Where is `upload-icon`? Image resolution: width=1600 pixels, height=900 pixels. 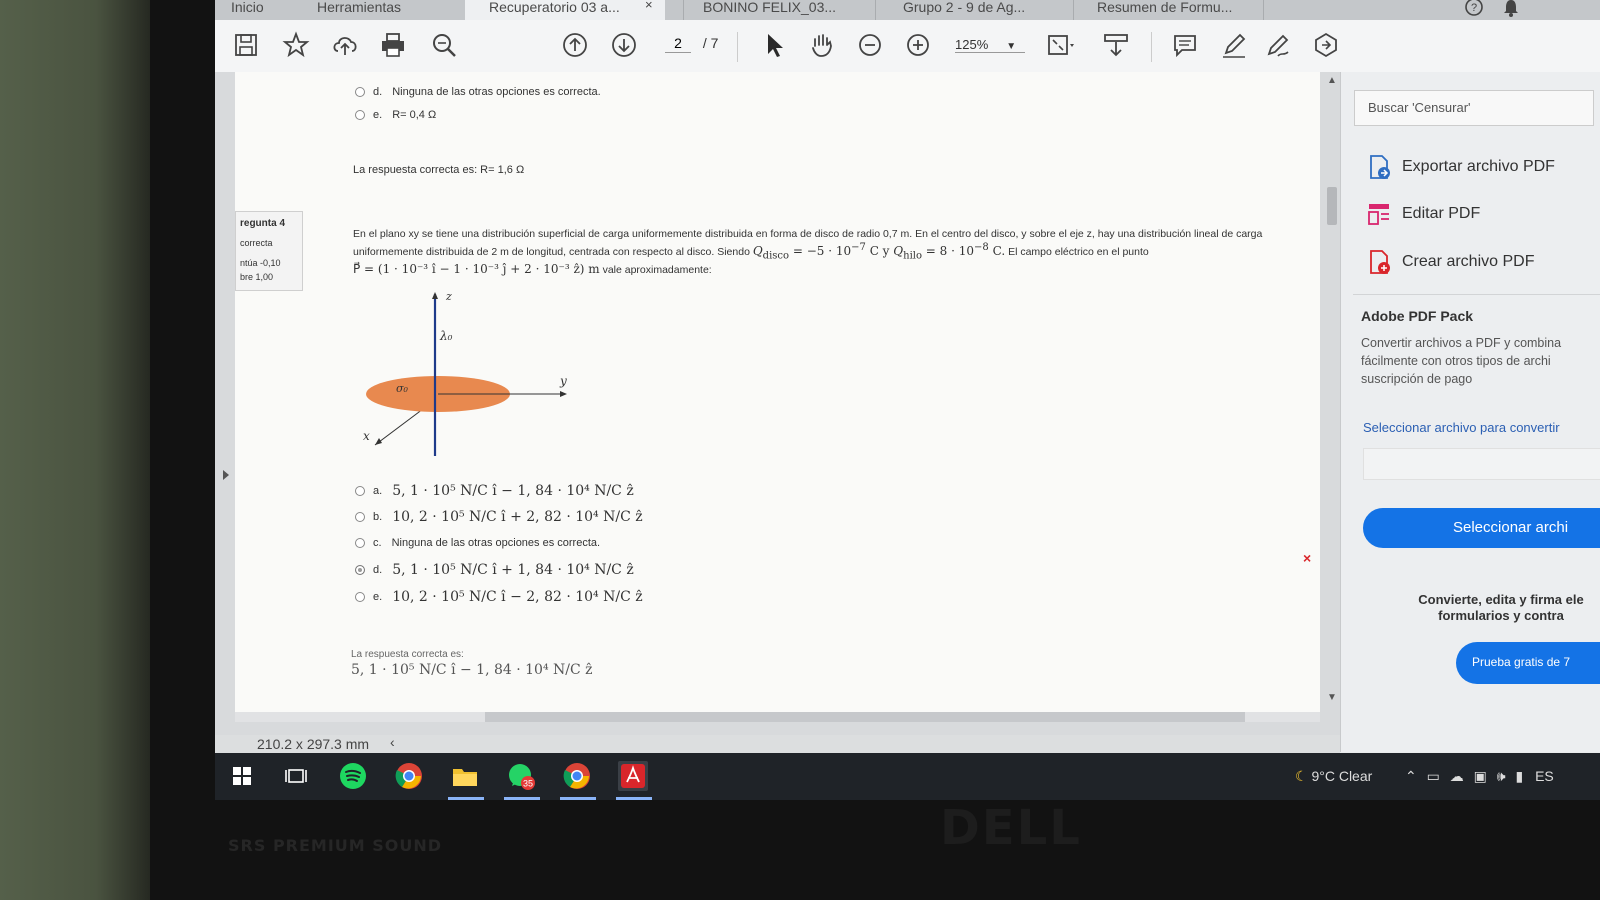 upload-icon is located at coordinates (345, 45).